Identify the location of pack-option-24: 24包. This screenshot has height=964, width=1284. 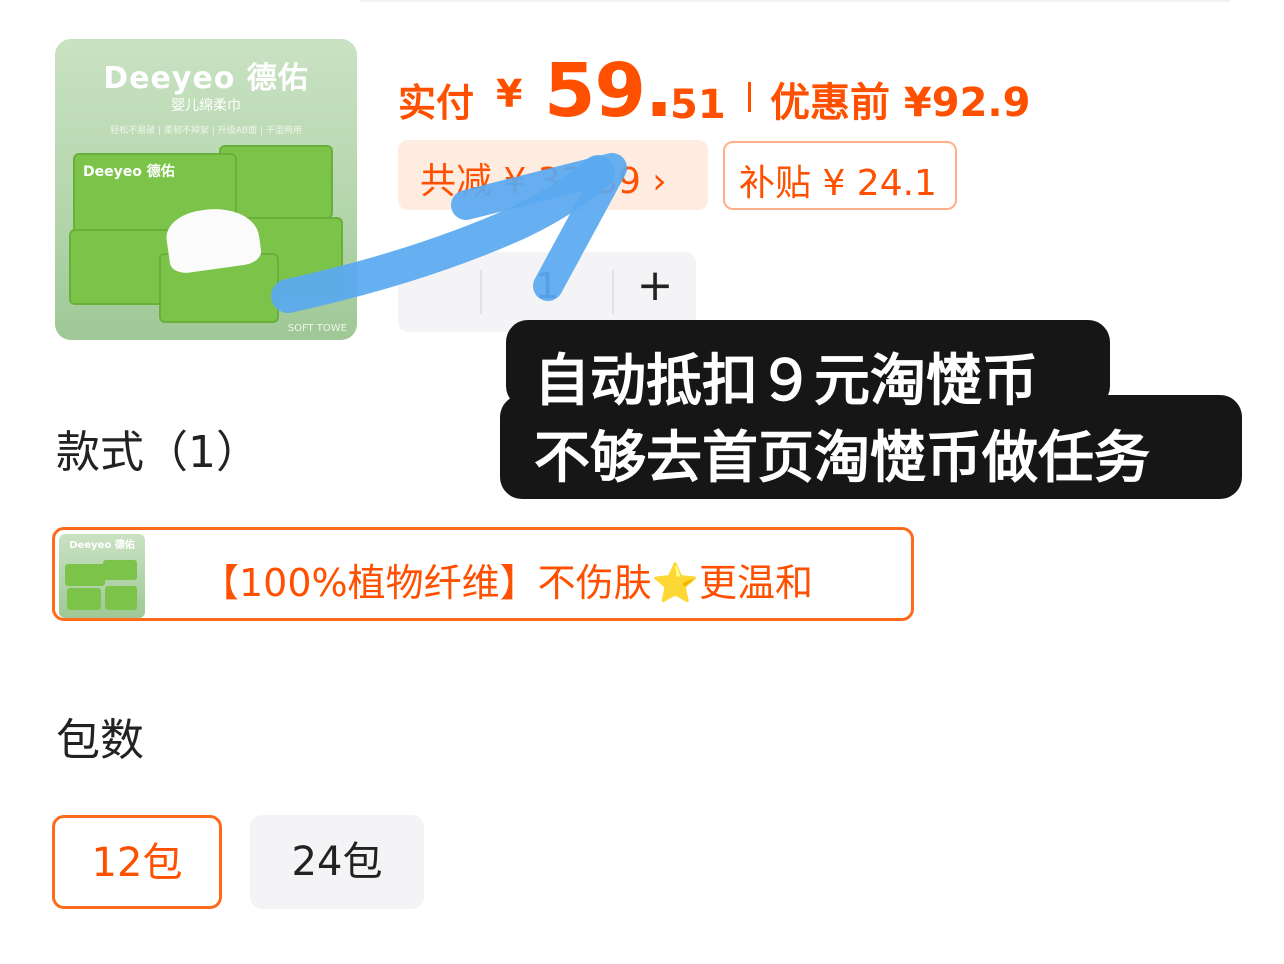
(337, 862).